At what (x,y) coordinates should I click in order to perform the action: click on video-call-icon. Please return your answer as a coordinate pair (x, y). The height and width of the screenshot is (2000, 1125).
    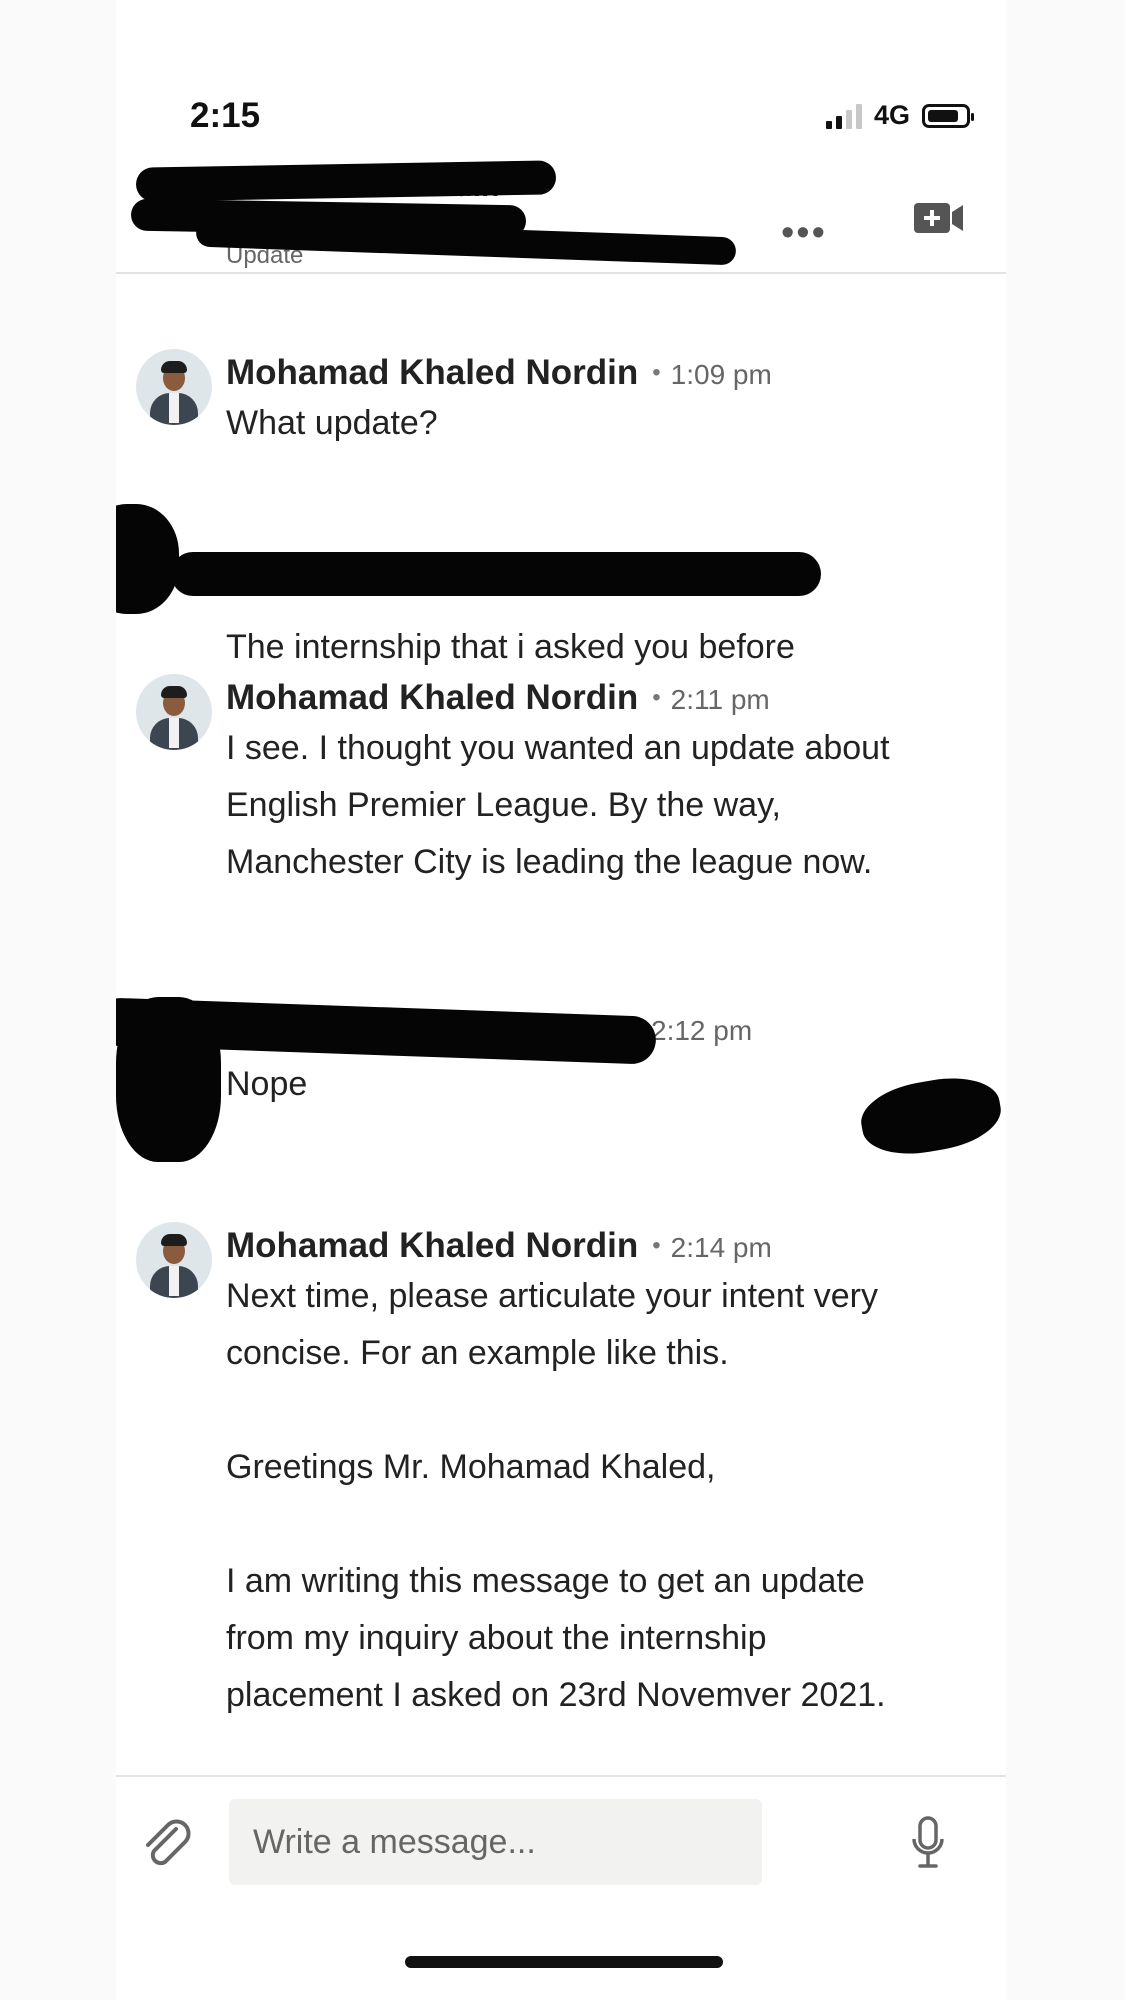
    Looking at the image, I should click on (938, 218).